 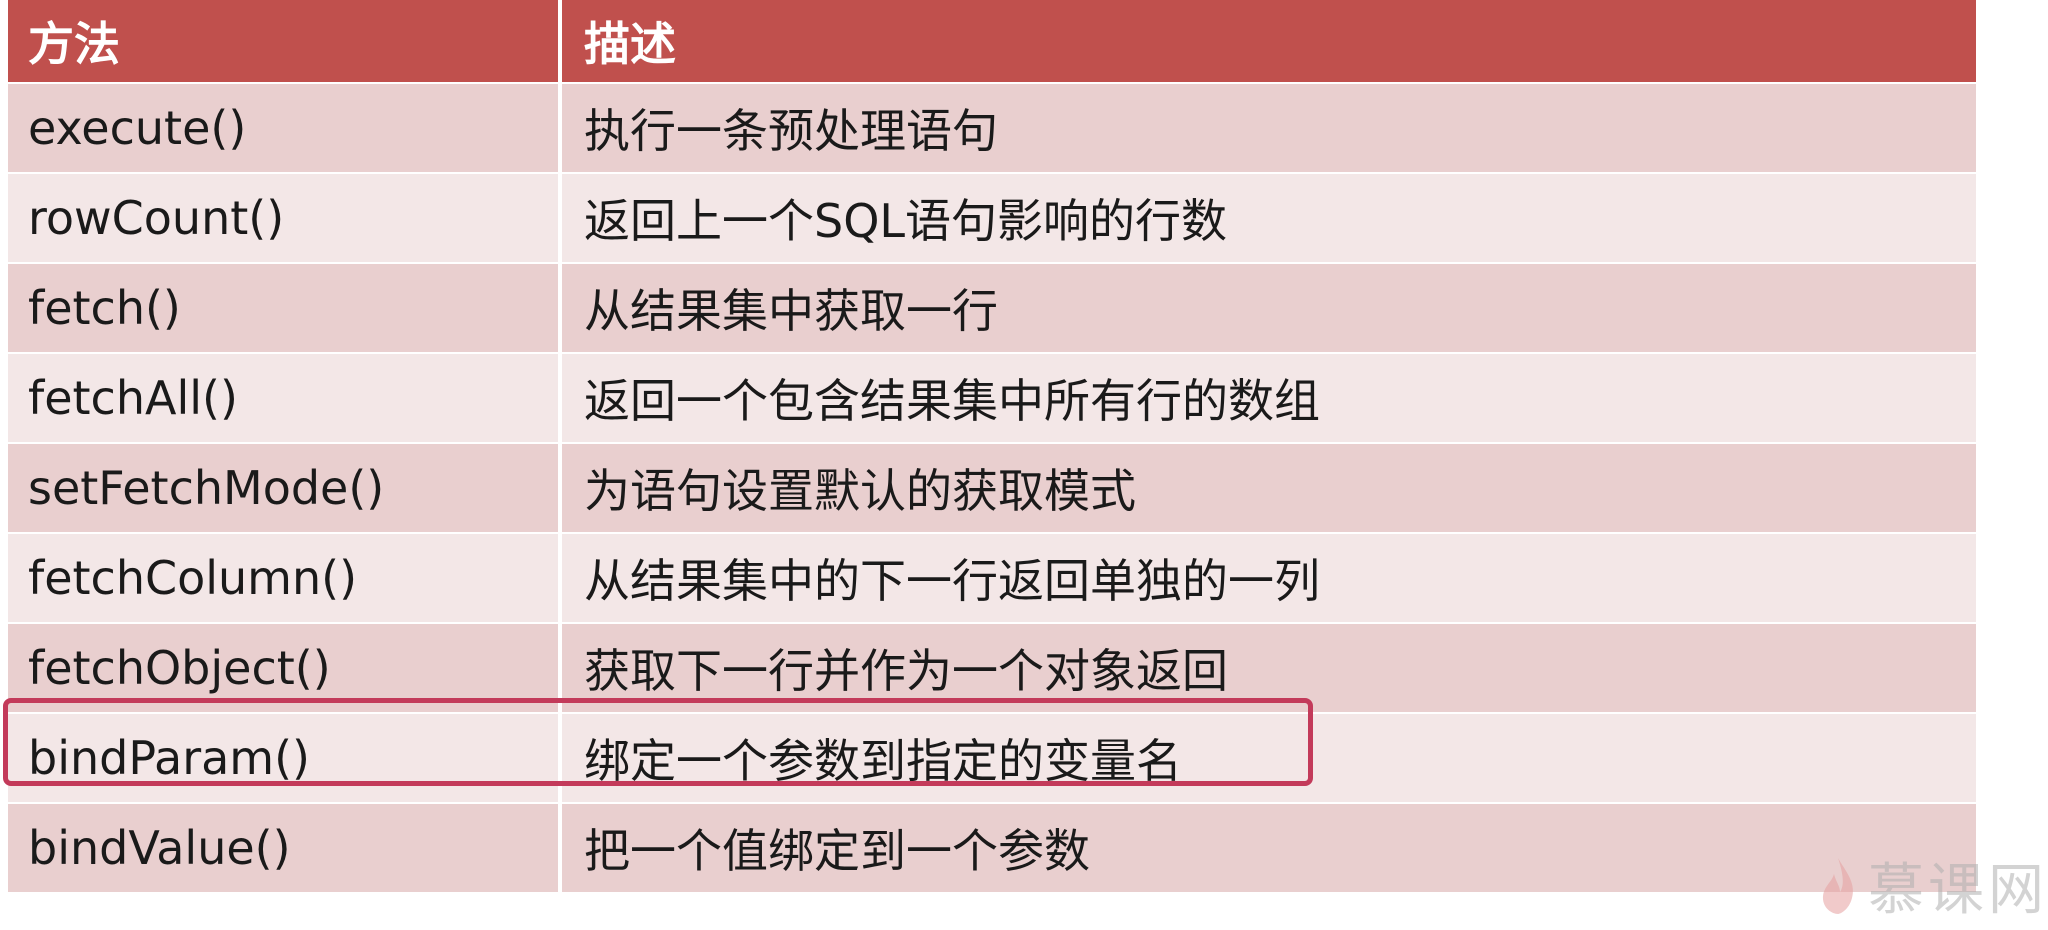 I want to click on flame-logo-icon, so click(x=1837, y=885).